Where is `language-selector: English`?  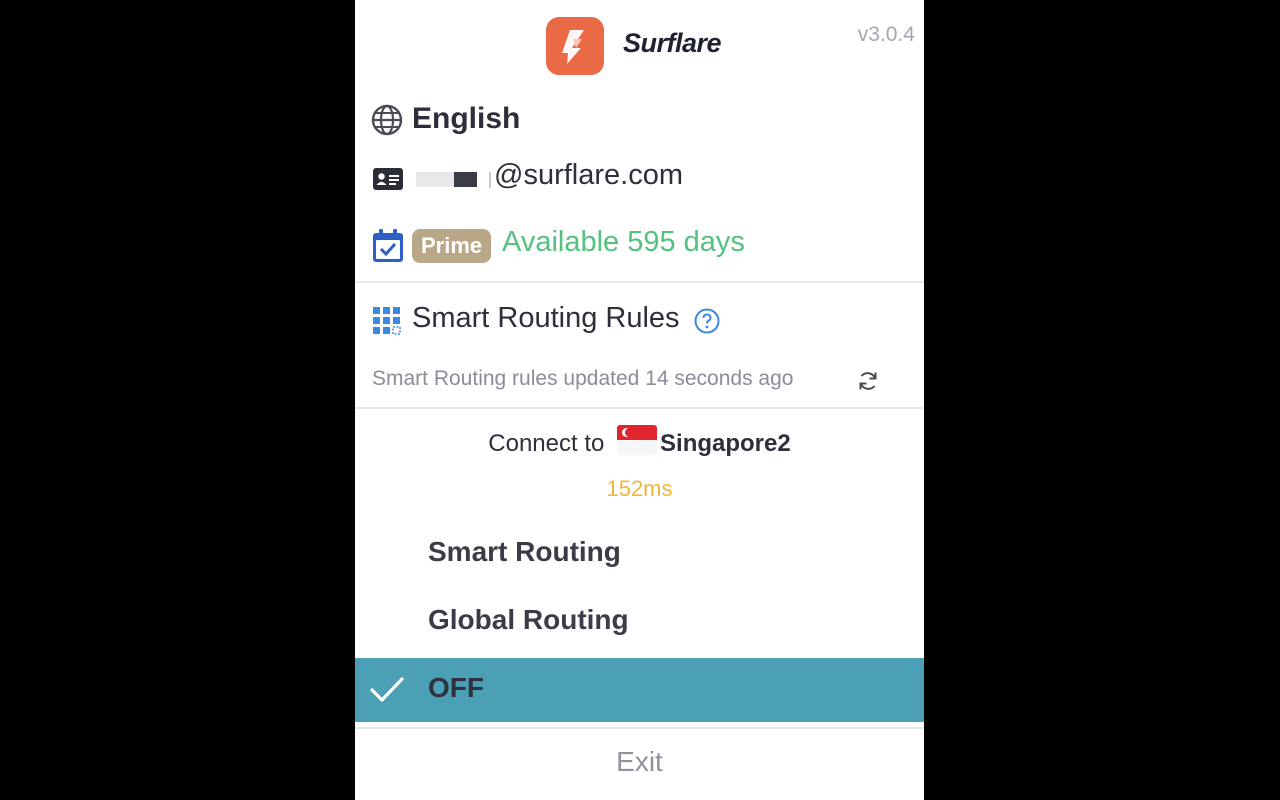
language-selector: English is located at coordinates (466, 119).